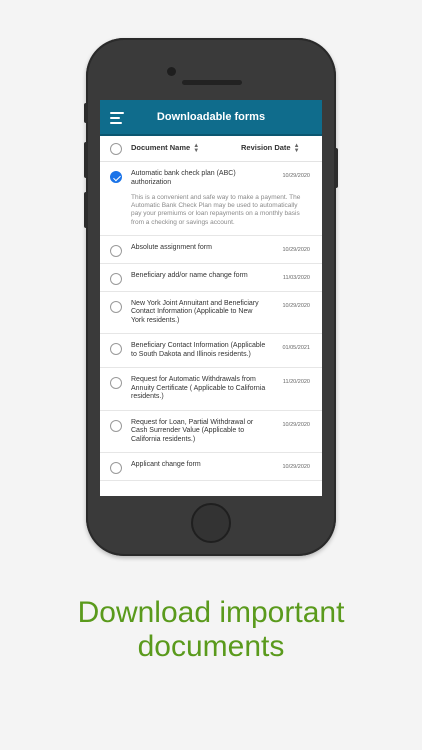 This screenshot has width=422, height=750. Describe the element at coordinates (171, 71) in the screenshot. I see `front-camera` at that location.